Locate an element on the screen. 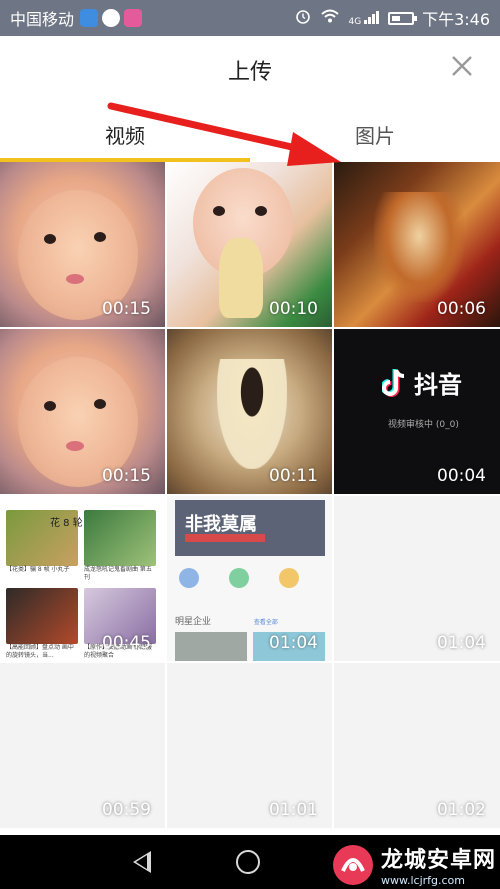  network-type: 4G is located at coordinates (355, 21).